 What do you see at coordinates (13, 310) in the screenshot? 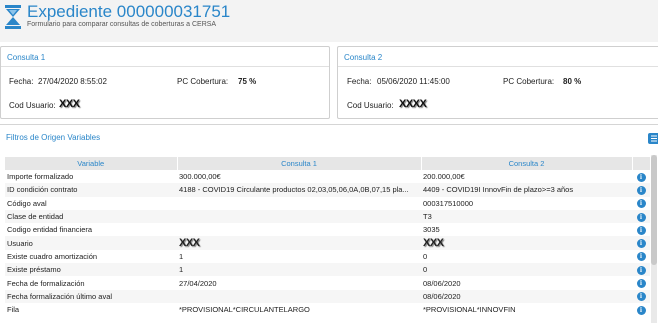
I see `cell-variable: Fila` at bounding box center [13, 310].